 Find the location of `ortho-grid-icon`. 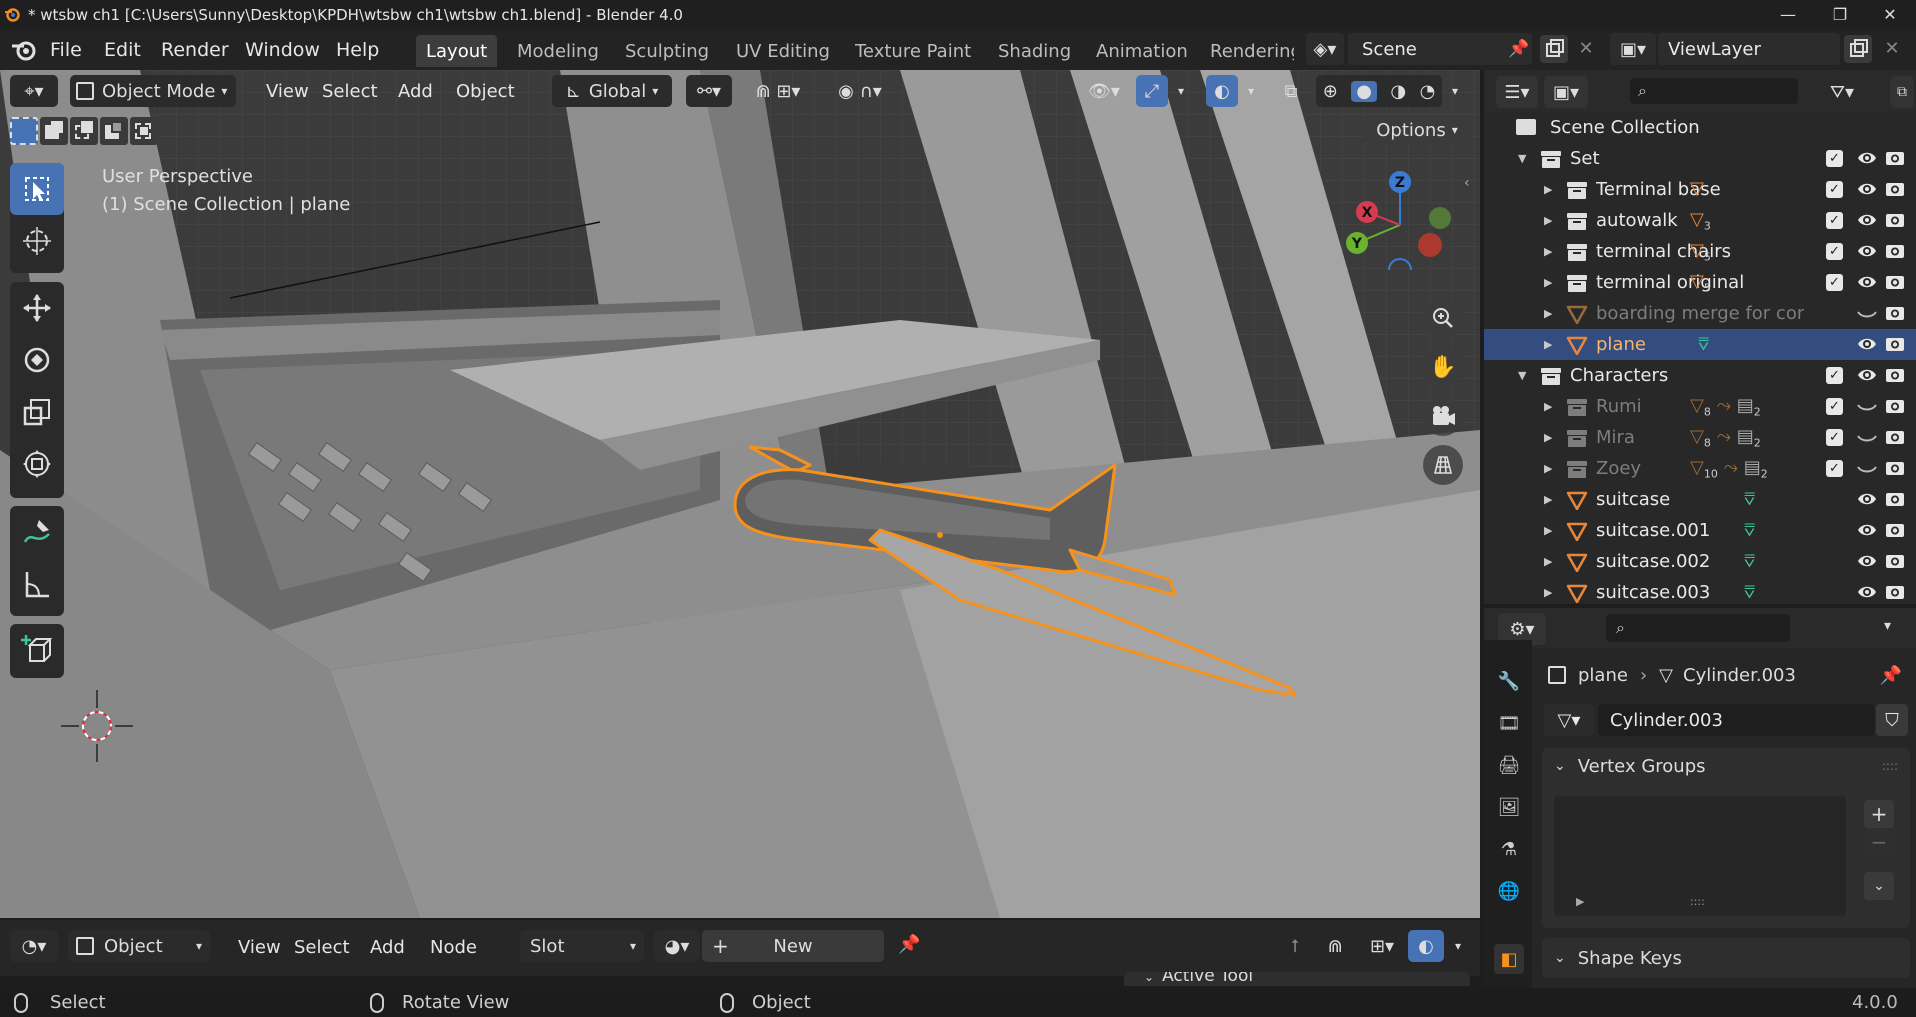

ortho-grid-icon is located at coordinates (1443, 465).